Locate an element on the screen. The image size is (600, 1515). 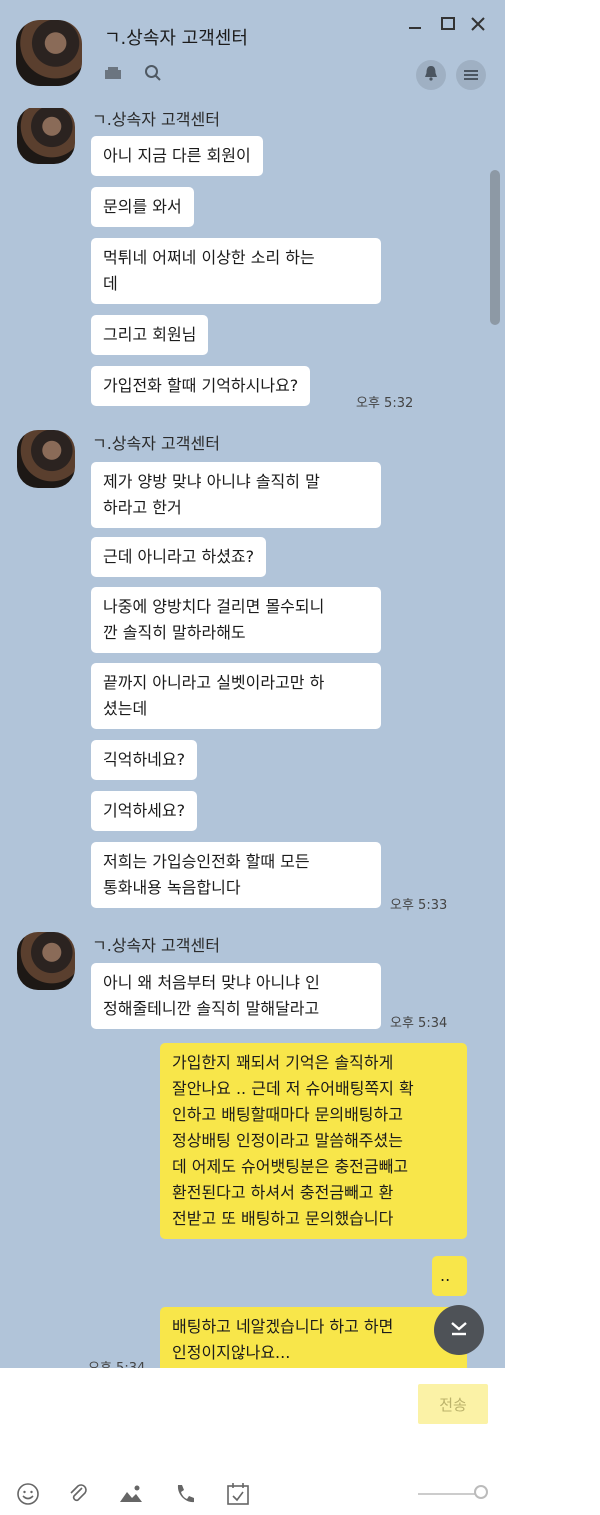
profile-avatar is located at coordinates (49, 53).